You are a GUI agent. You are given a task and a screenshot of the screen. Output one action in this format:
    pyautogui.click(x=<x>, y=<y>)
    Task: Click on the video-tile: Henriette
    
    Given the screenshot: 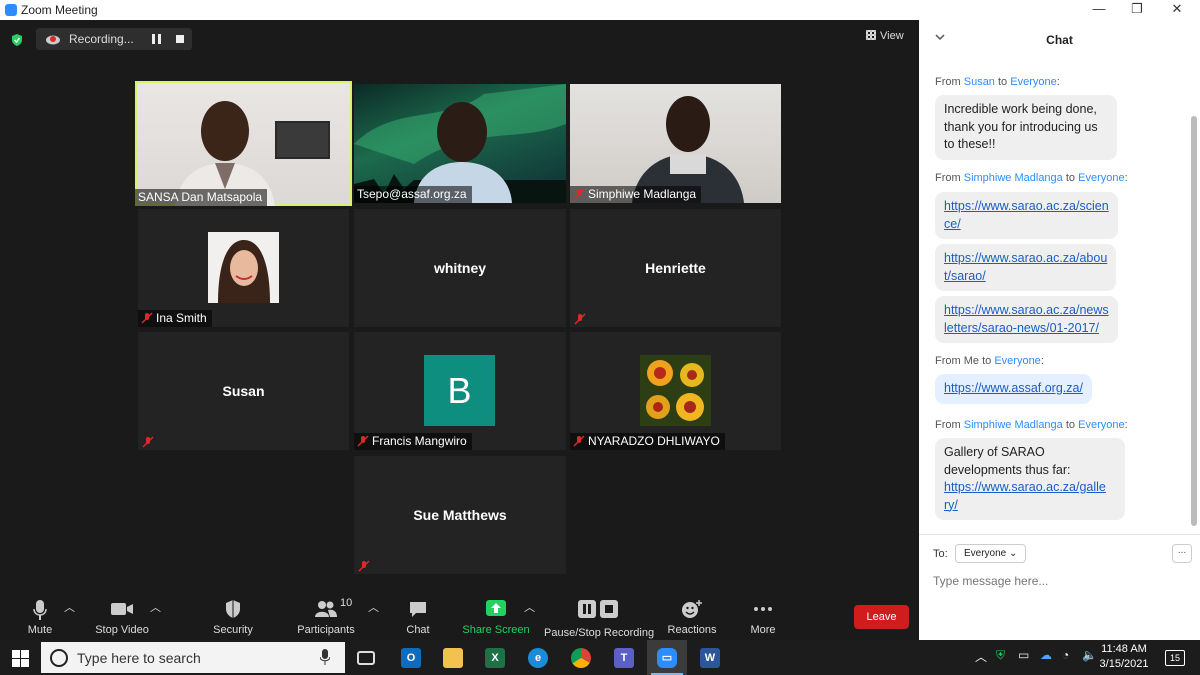 What is the action you would take?
    pyautogui.click(x=675, y=268)
    